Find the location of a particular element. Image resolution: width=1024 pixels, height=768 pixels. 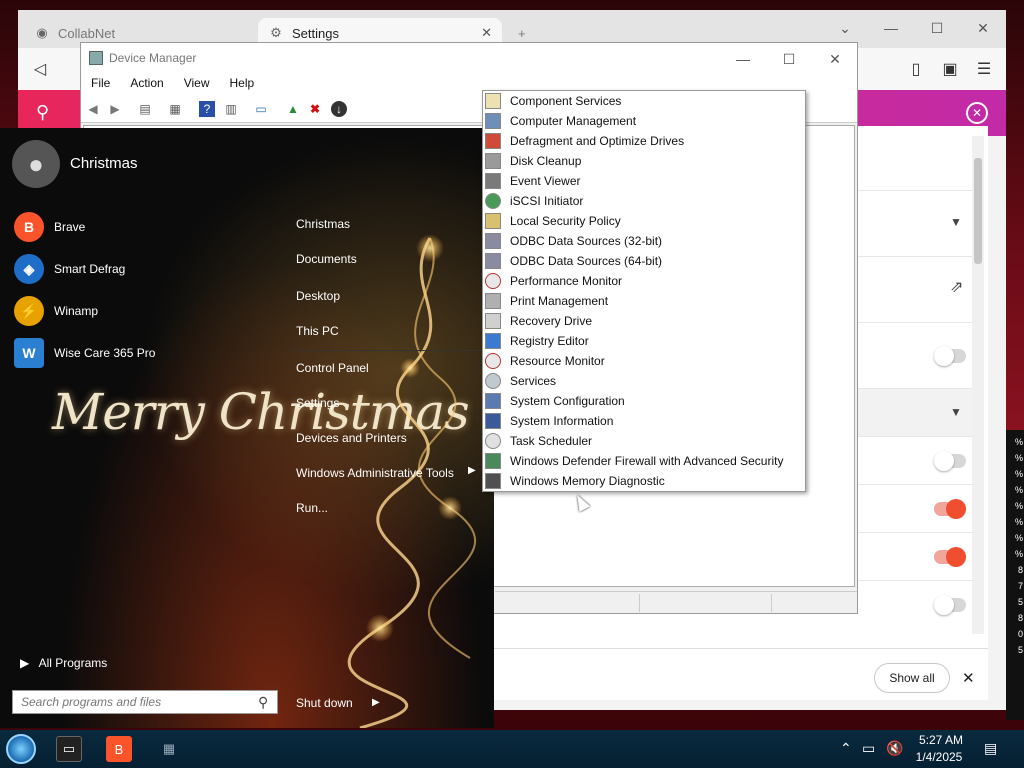

external-link-icon: ⇗ is located at coordinates (956, 287).